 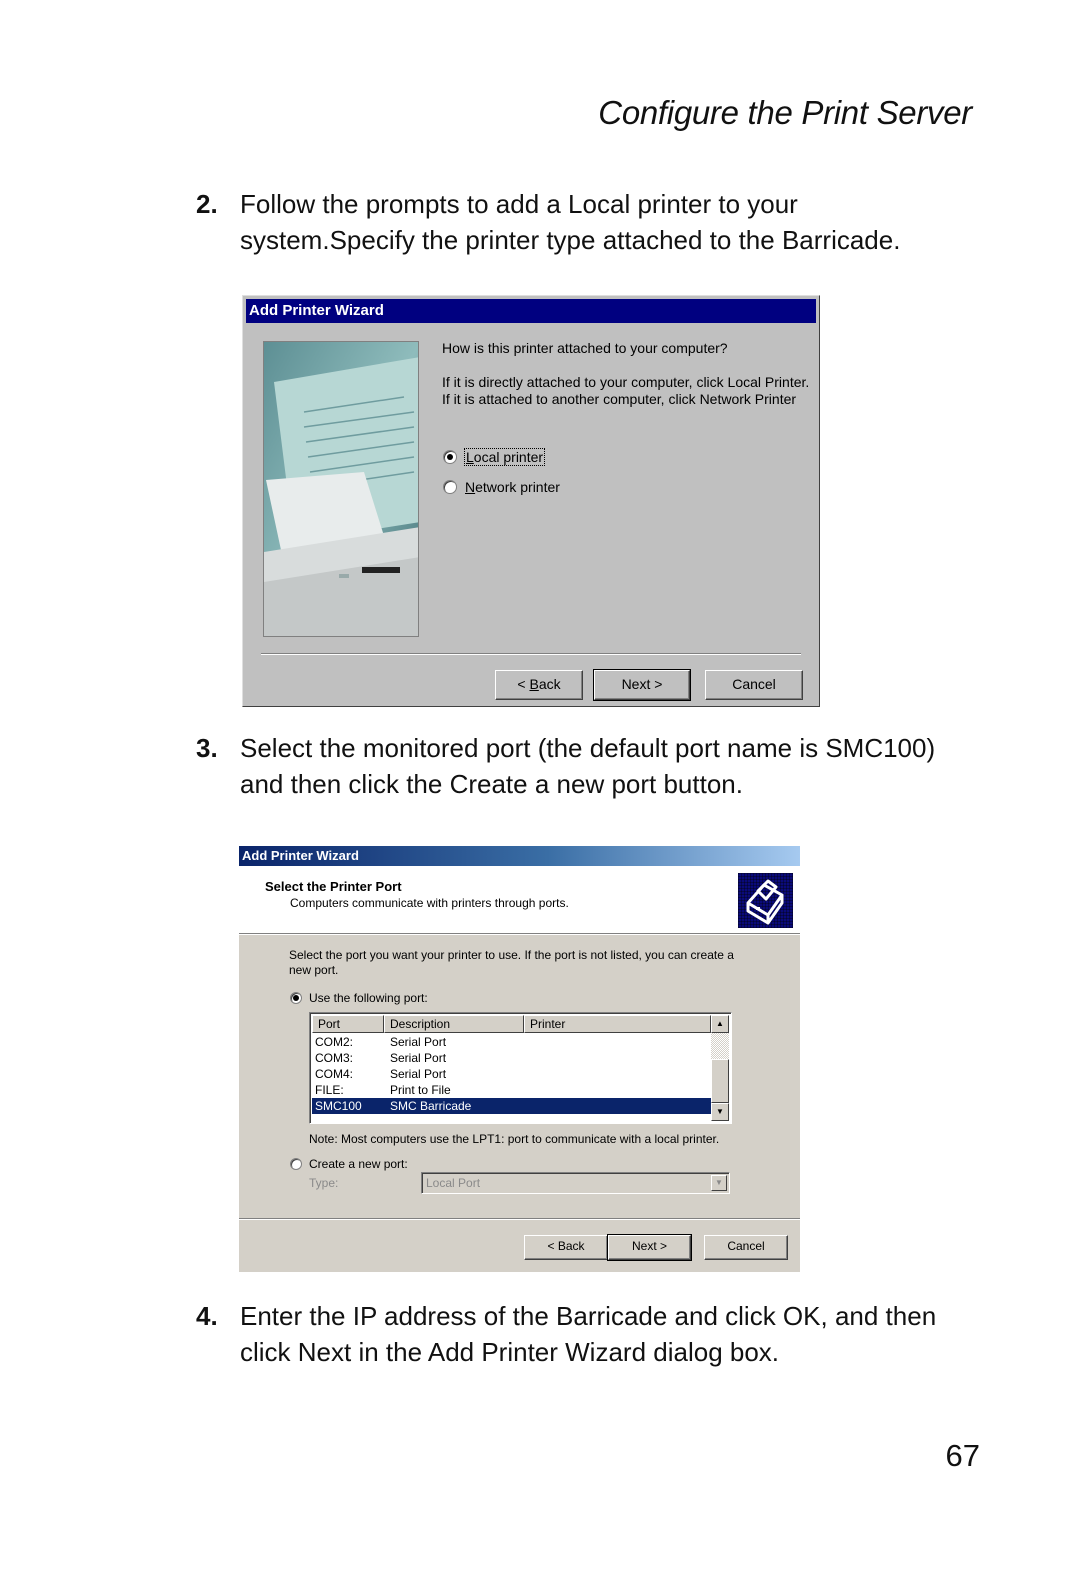 I want to click on create-new-port-option: Create a new port:, so click(x=349, y=1164).